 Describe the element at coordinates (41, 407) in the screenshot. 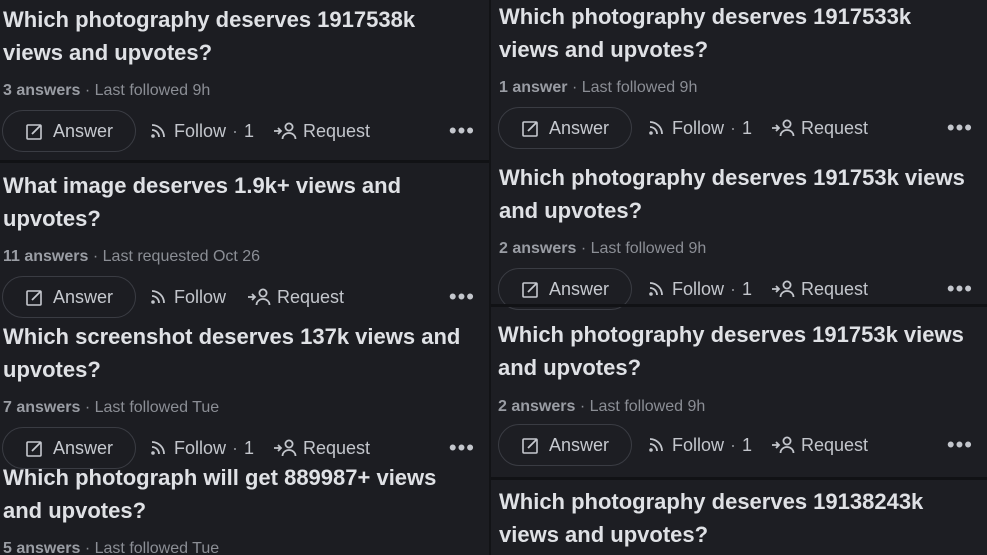

I see `answer-count: 7 answers` at that location.